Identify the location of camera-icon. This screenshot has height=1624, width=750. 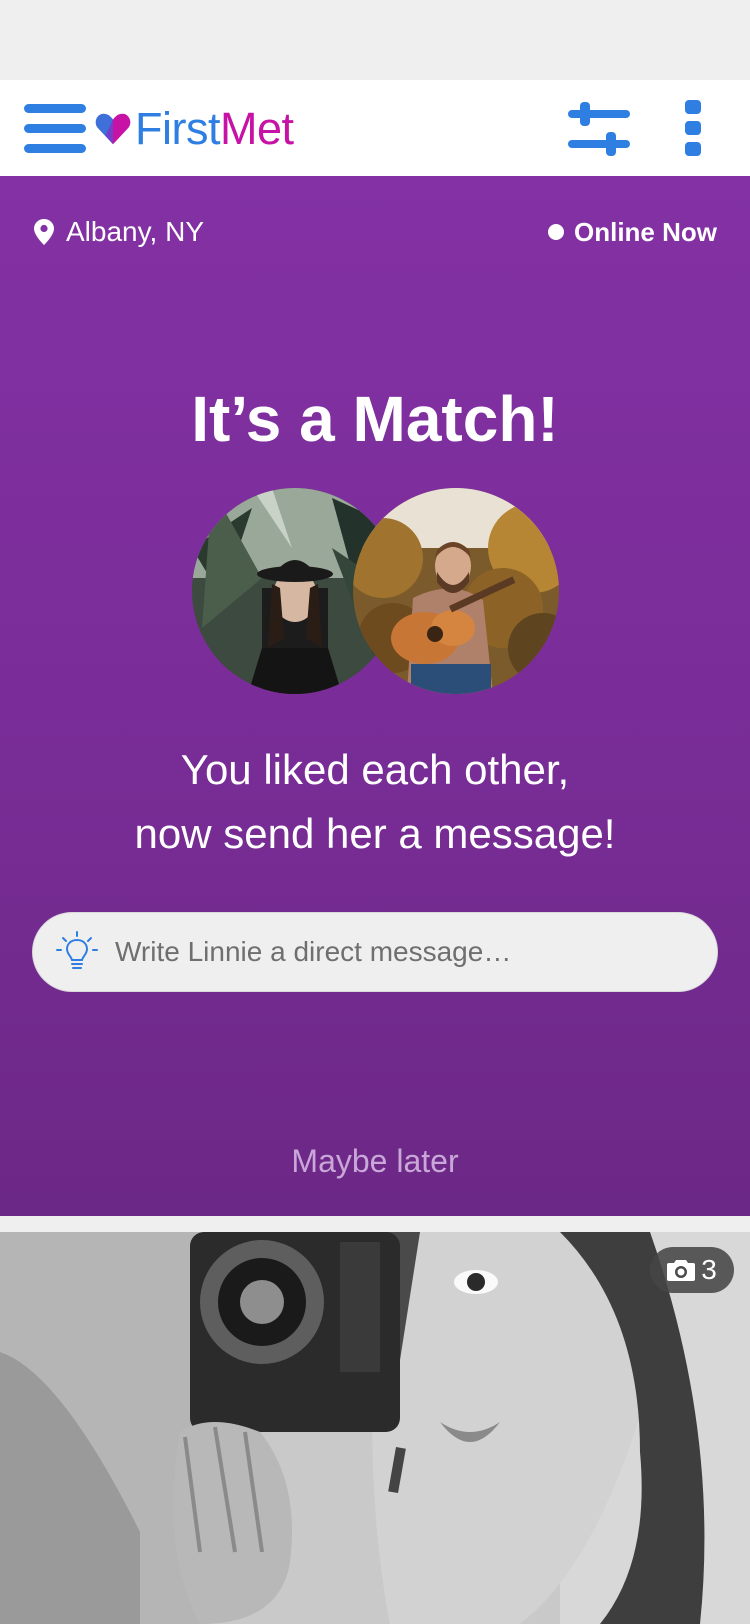
(681, 1270).